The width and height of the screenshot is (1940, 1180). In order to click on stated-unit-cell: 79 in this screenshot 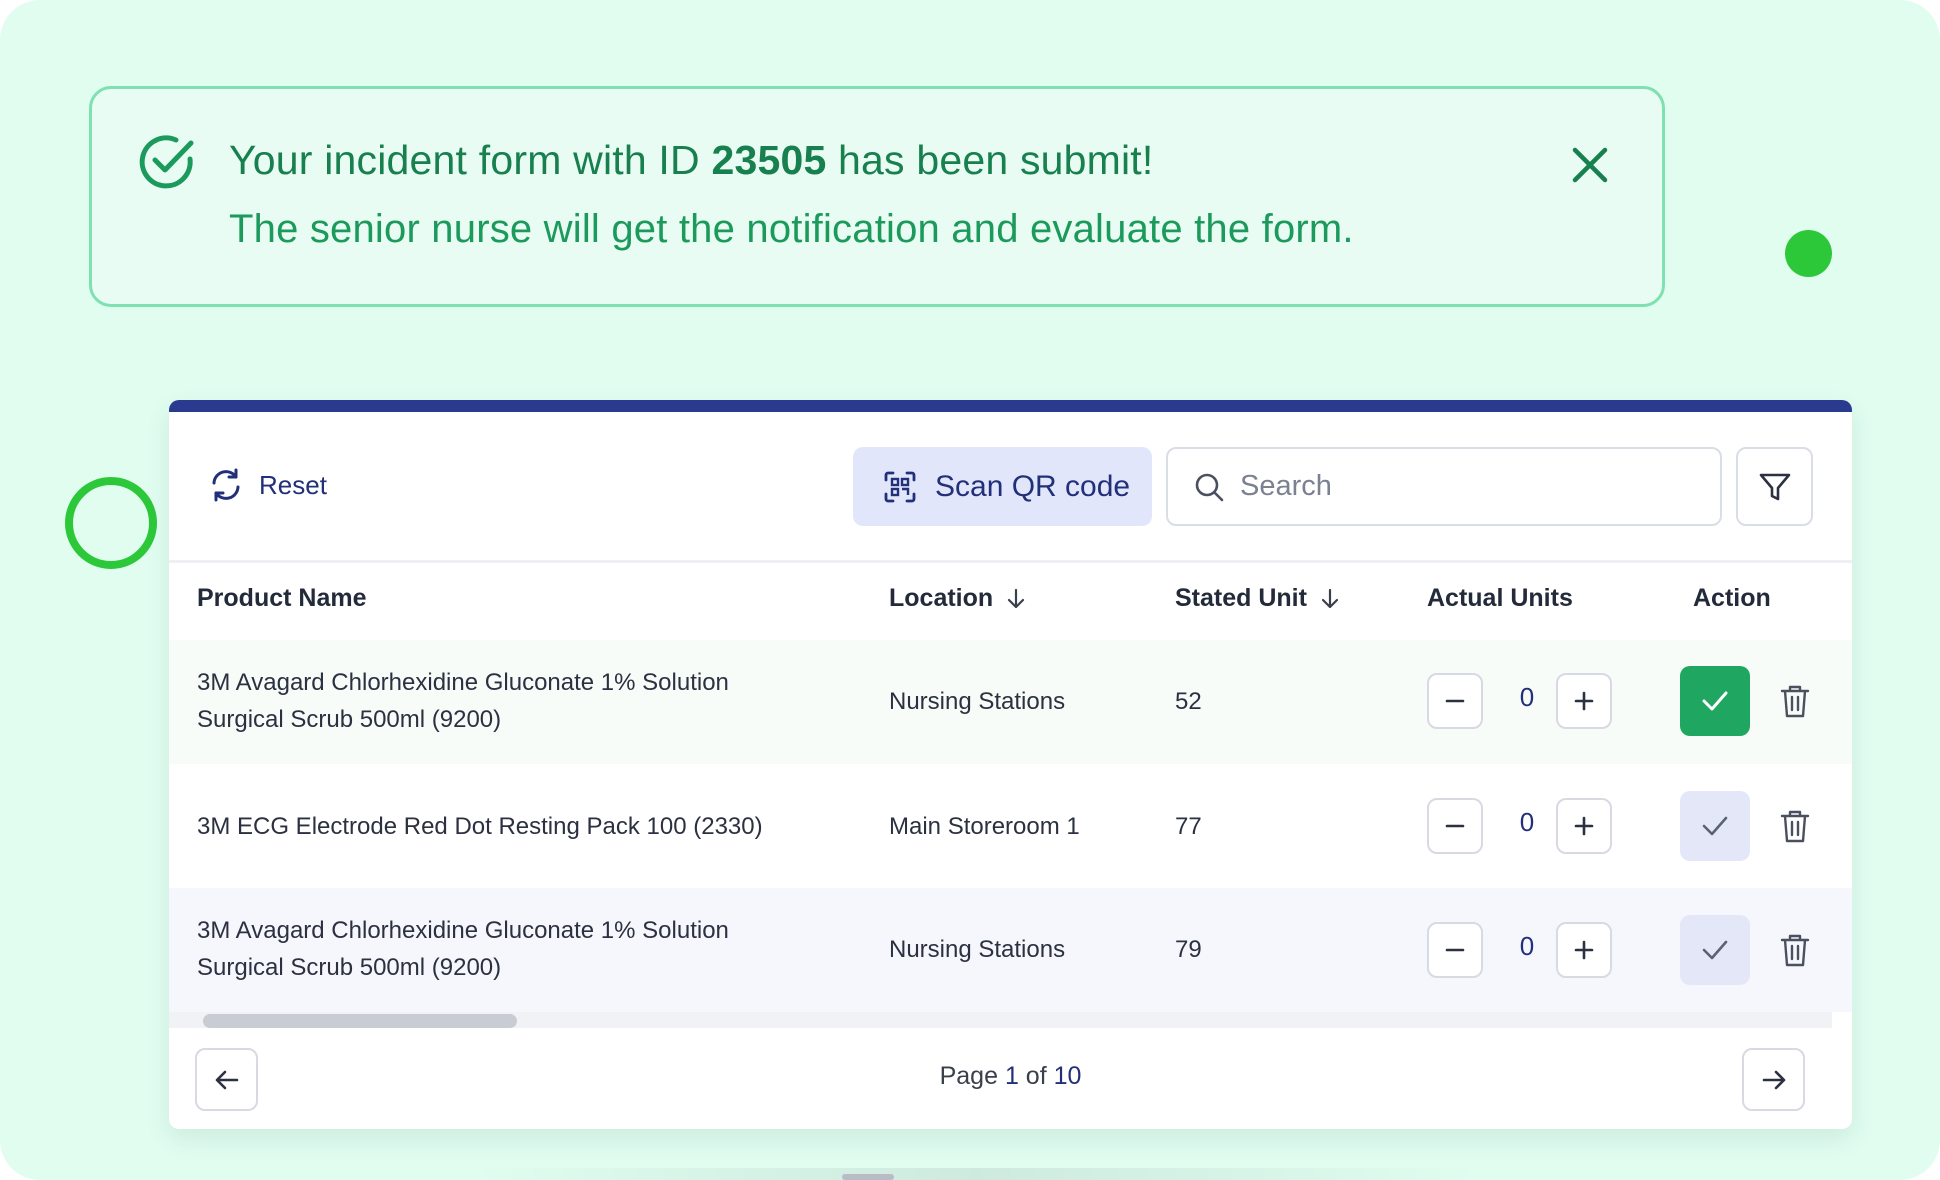, I will do `click(1188, 949)`.